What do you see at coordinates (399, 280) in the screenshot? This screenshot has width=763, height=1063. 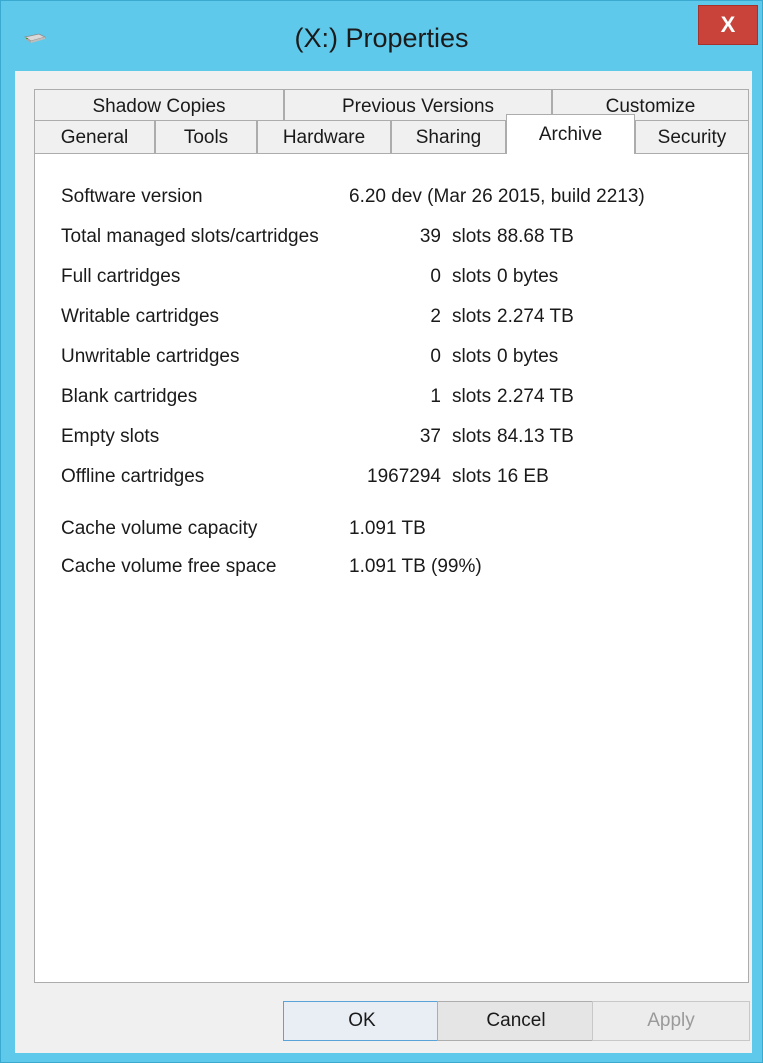 I see `stat-row: Full cartridges 0 slots 0 bytes` at bounding box center [399, 280].